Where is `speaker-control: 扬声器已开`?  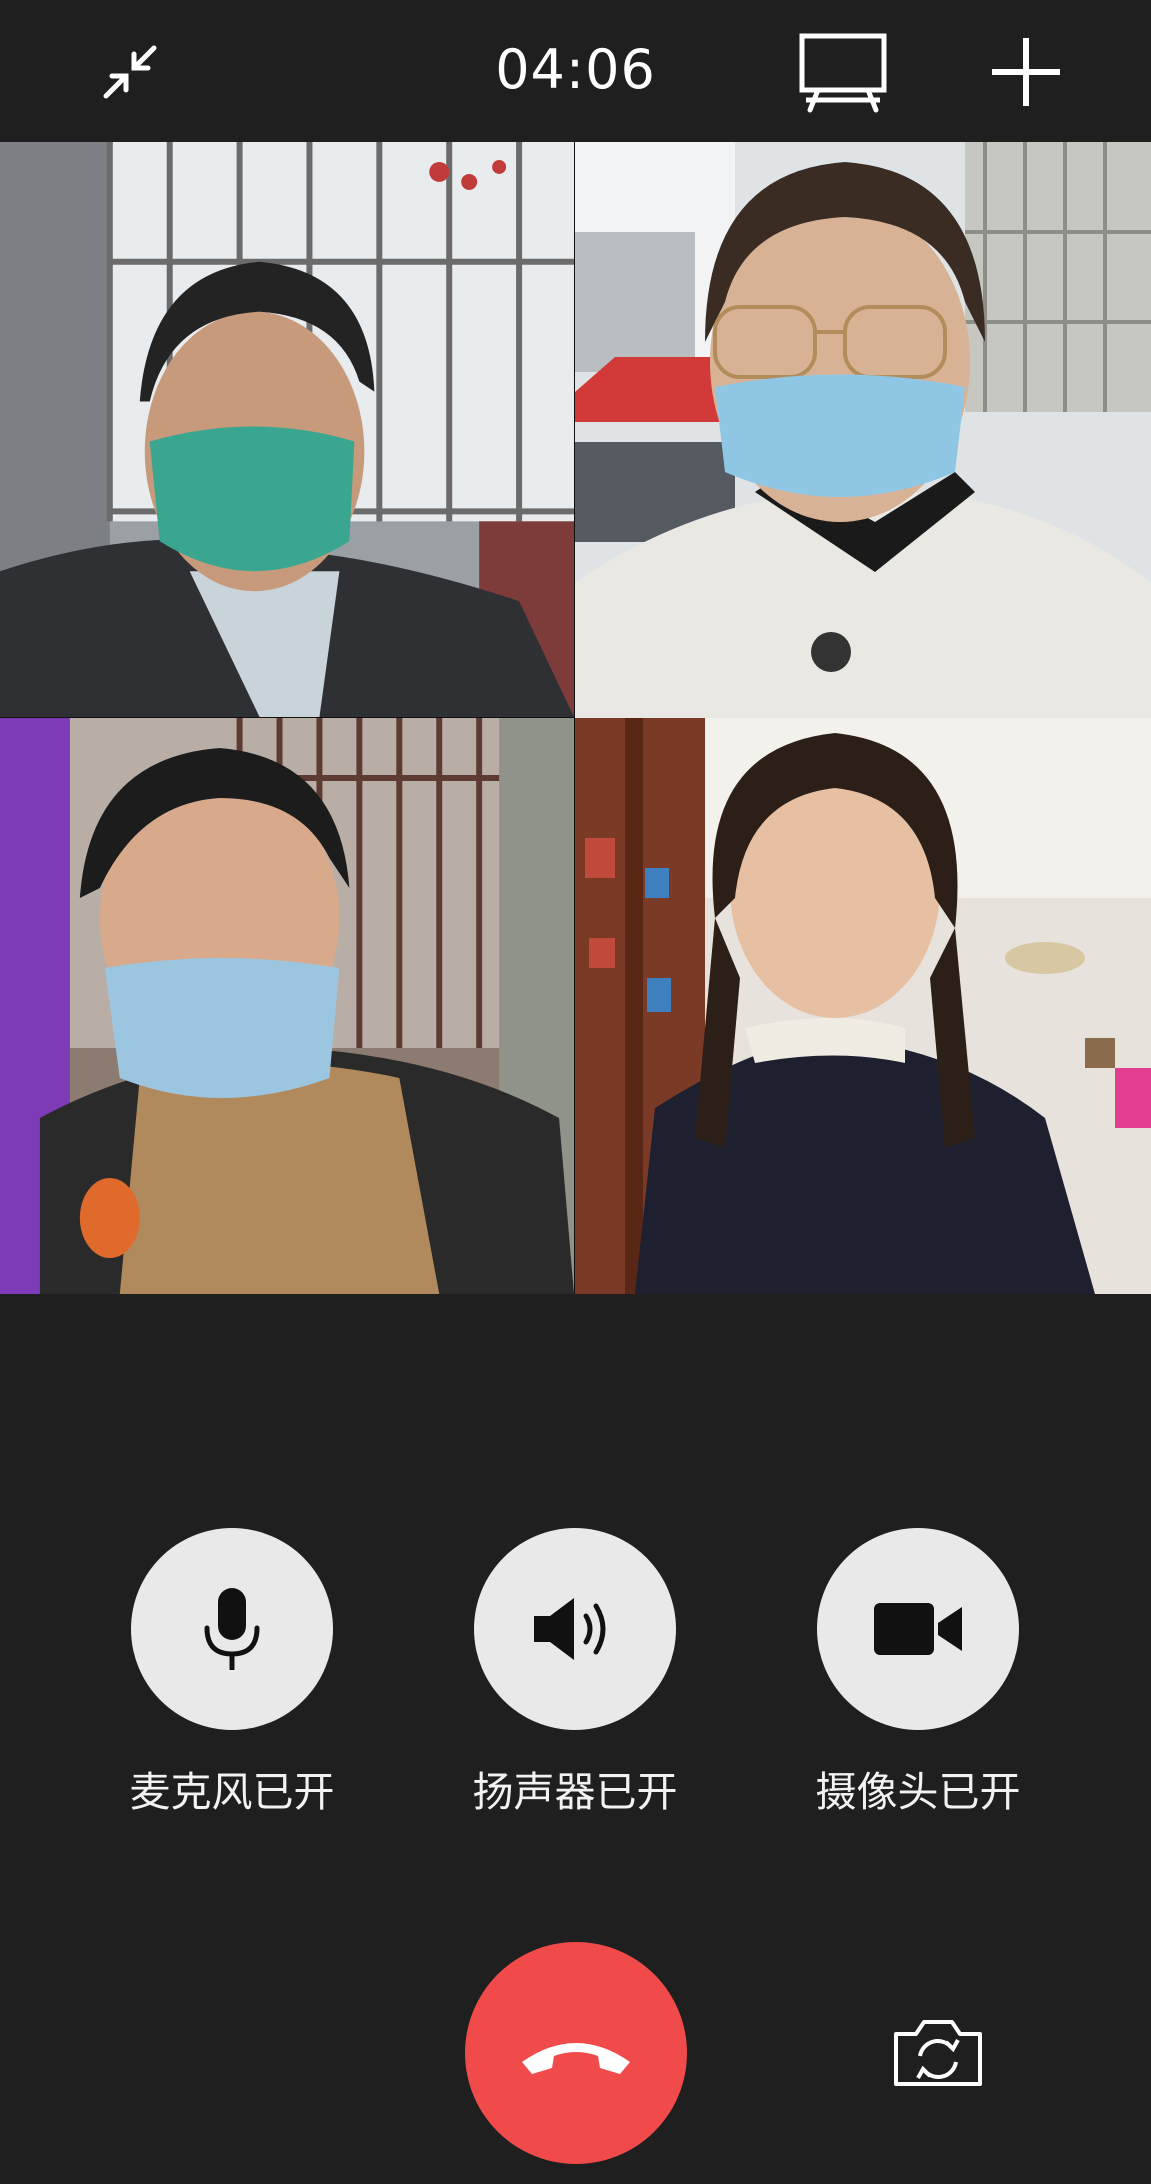
speaker-control: 扬声器已开 is located at coordinates (575, 1673).